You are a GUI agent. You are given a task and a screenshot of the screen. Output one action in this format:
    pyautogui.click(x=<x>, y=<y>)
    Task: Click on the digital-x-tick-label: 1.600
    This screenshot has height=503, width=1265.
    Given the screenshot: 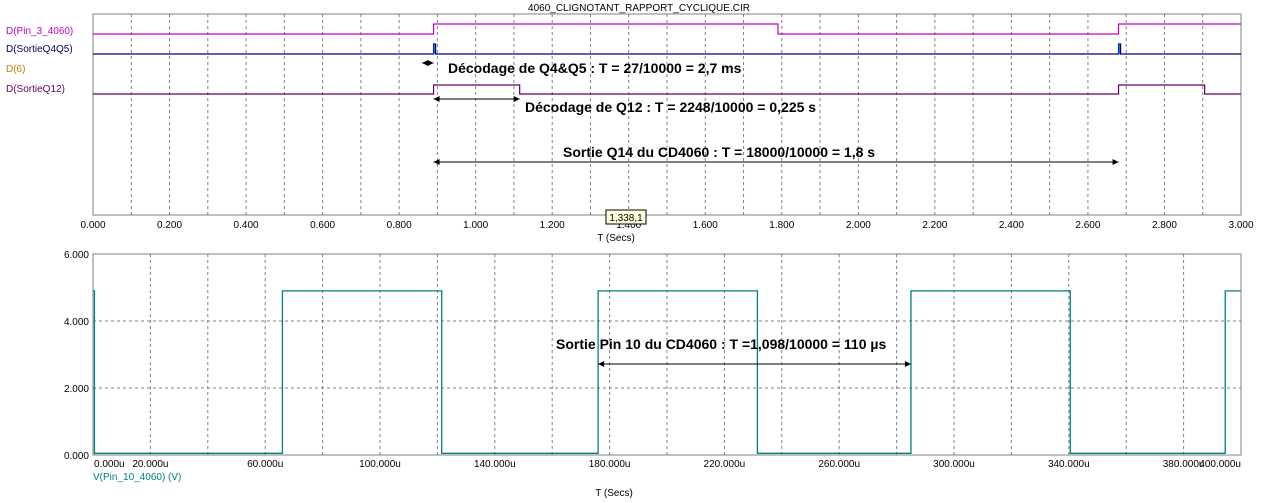 What is the action you would take?
    pyautogui.click(x=705, y=225)
    